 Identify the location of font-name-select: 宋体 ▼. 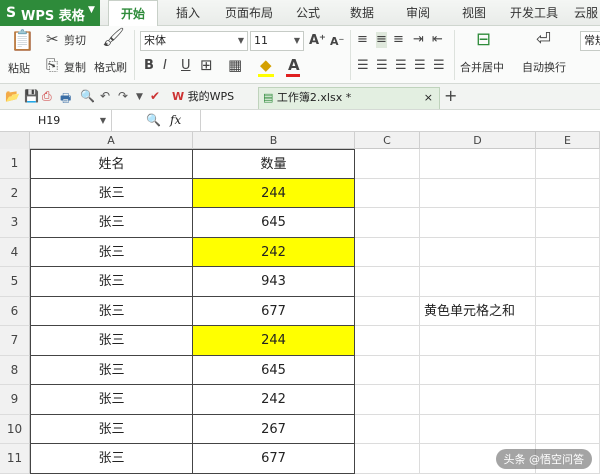
(194, 41).